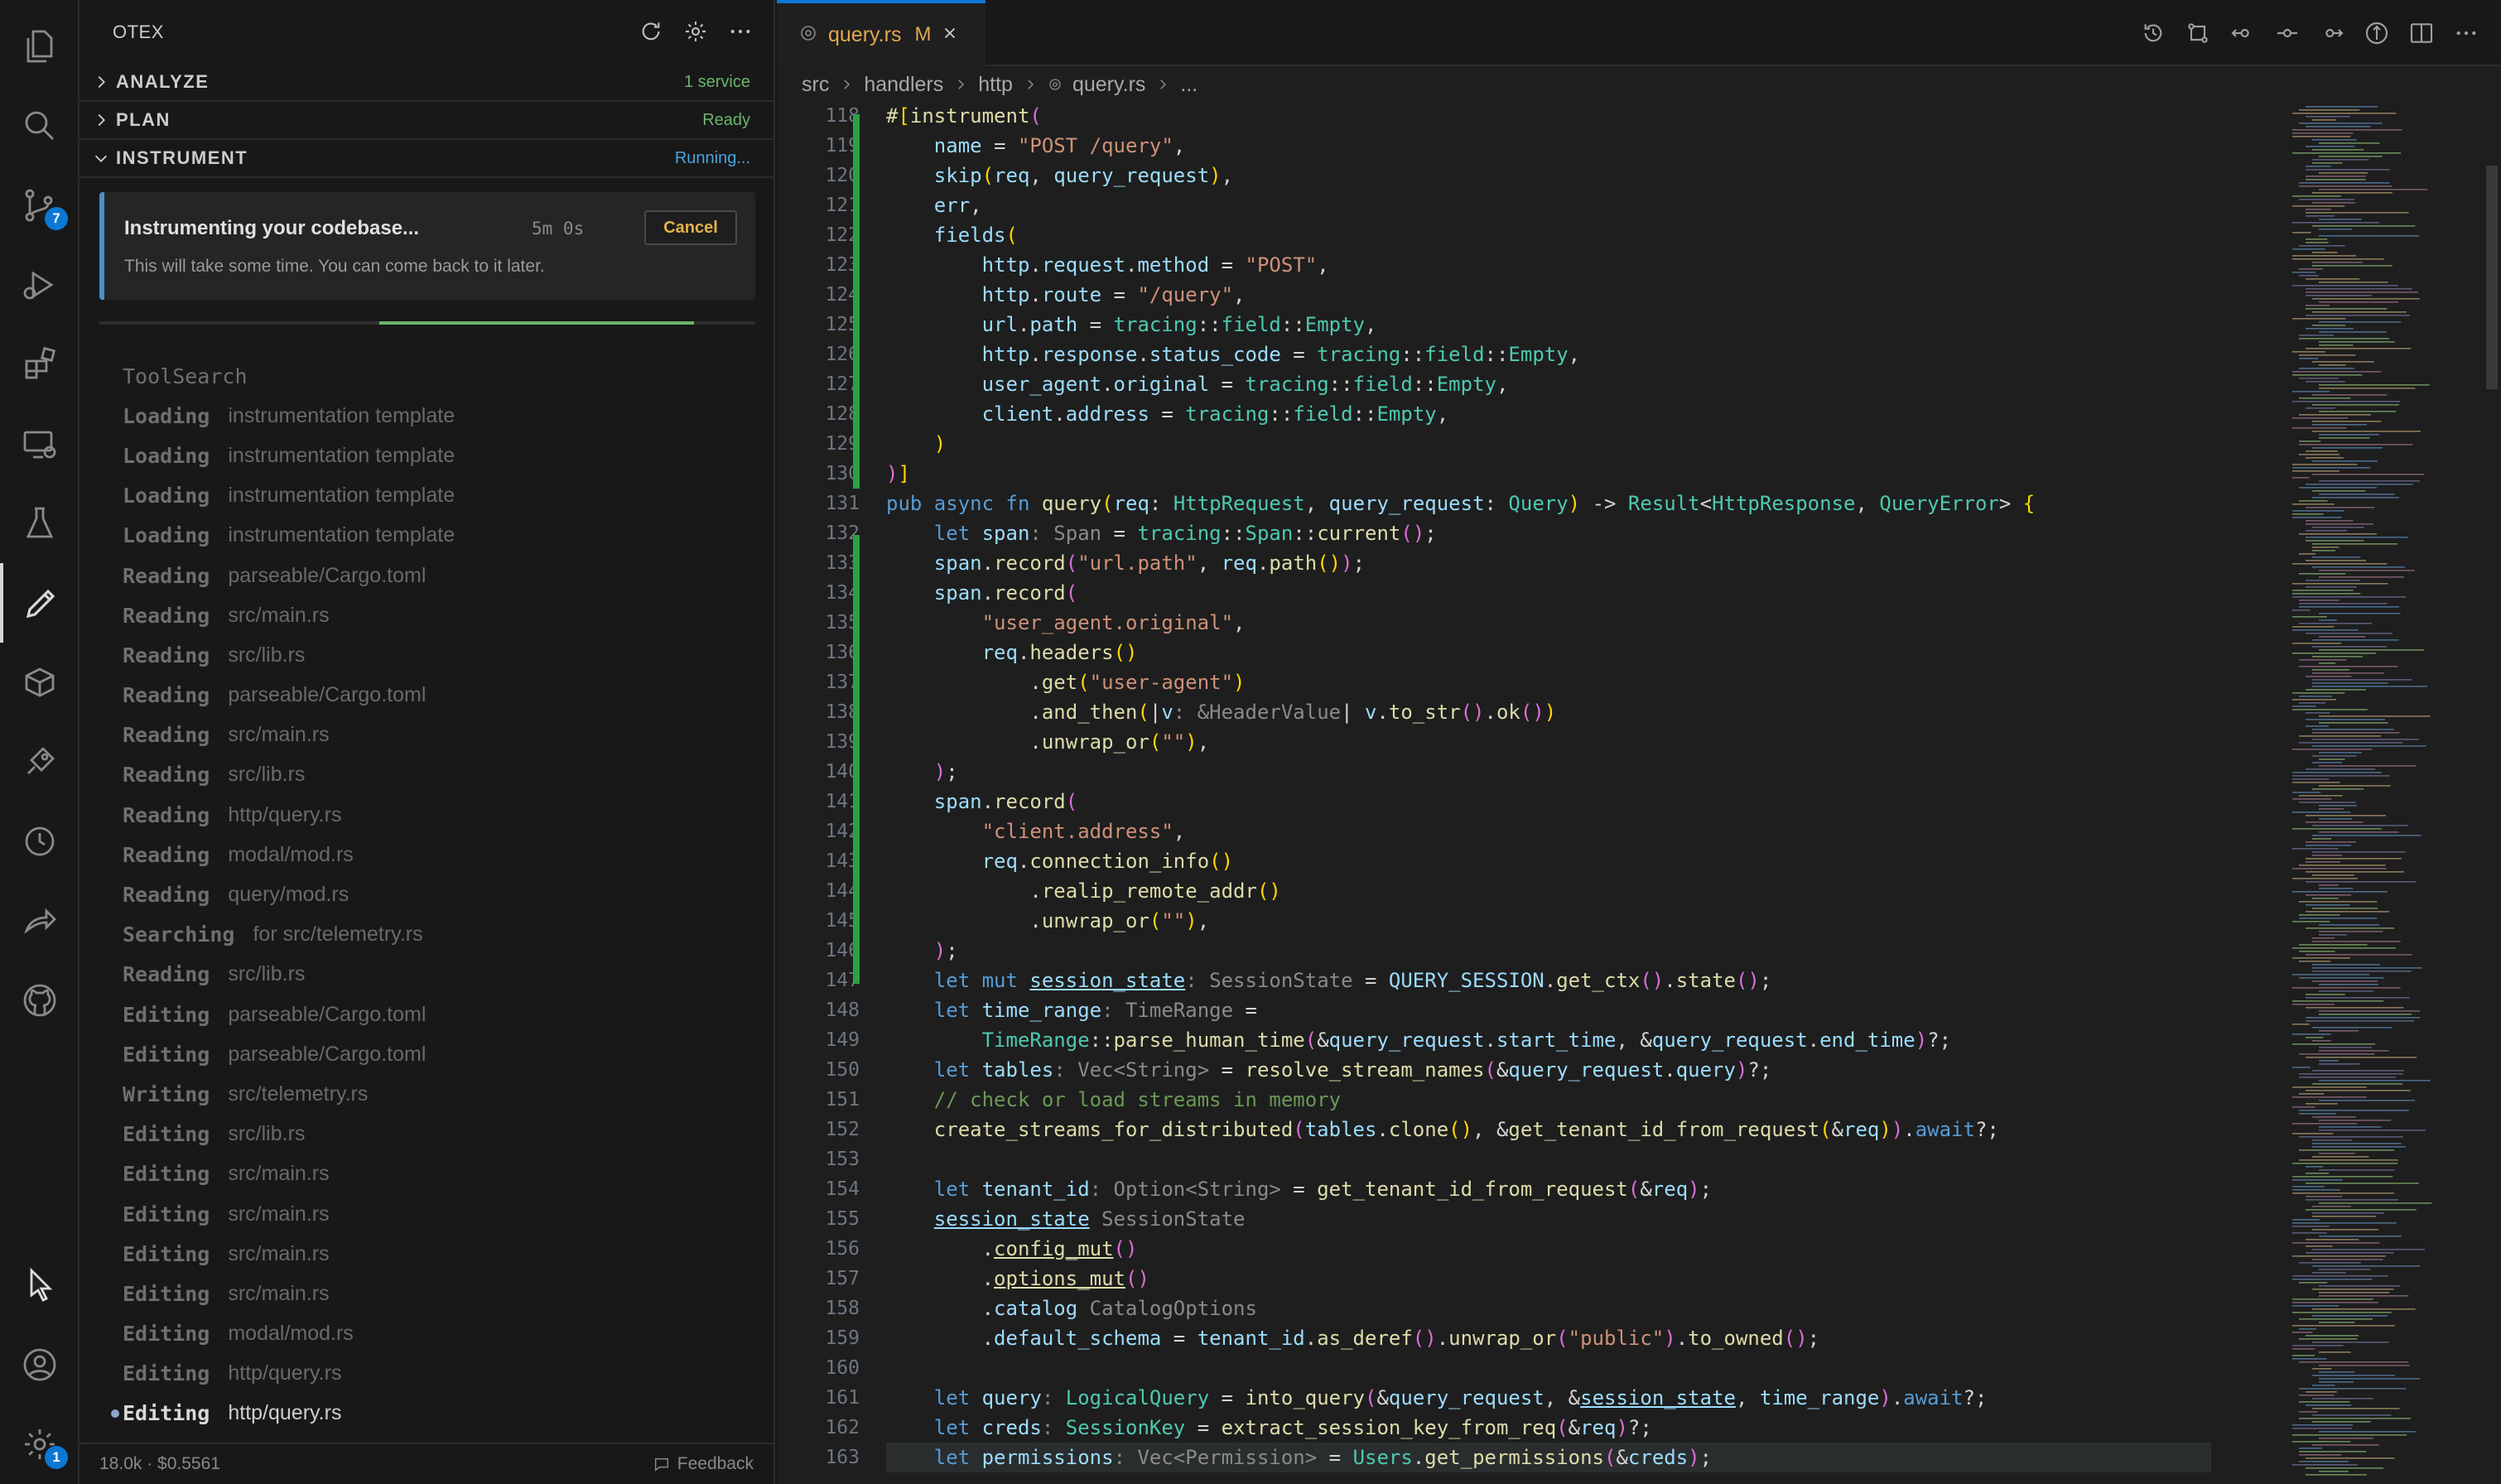  I want to click on run-debug-icon, so click(40, 285).